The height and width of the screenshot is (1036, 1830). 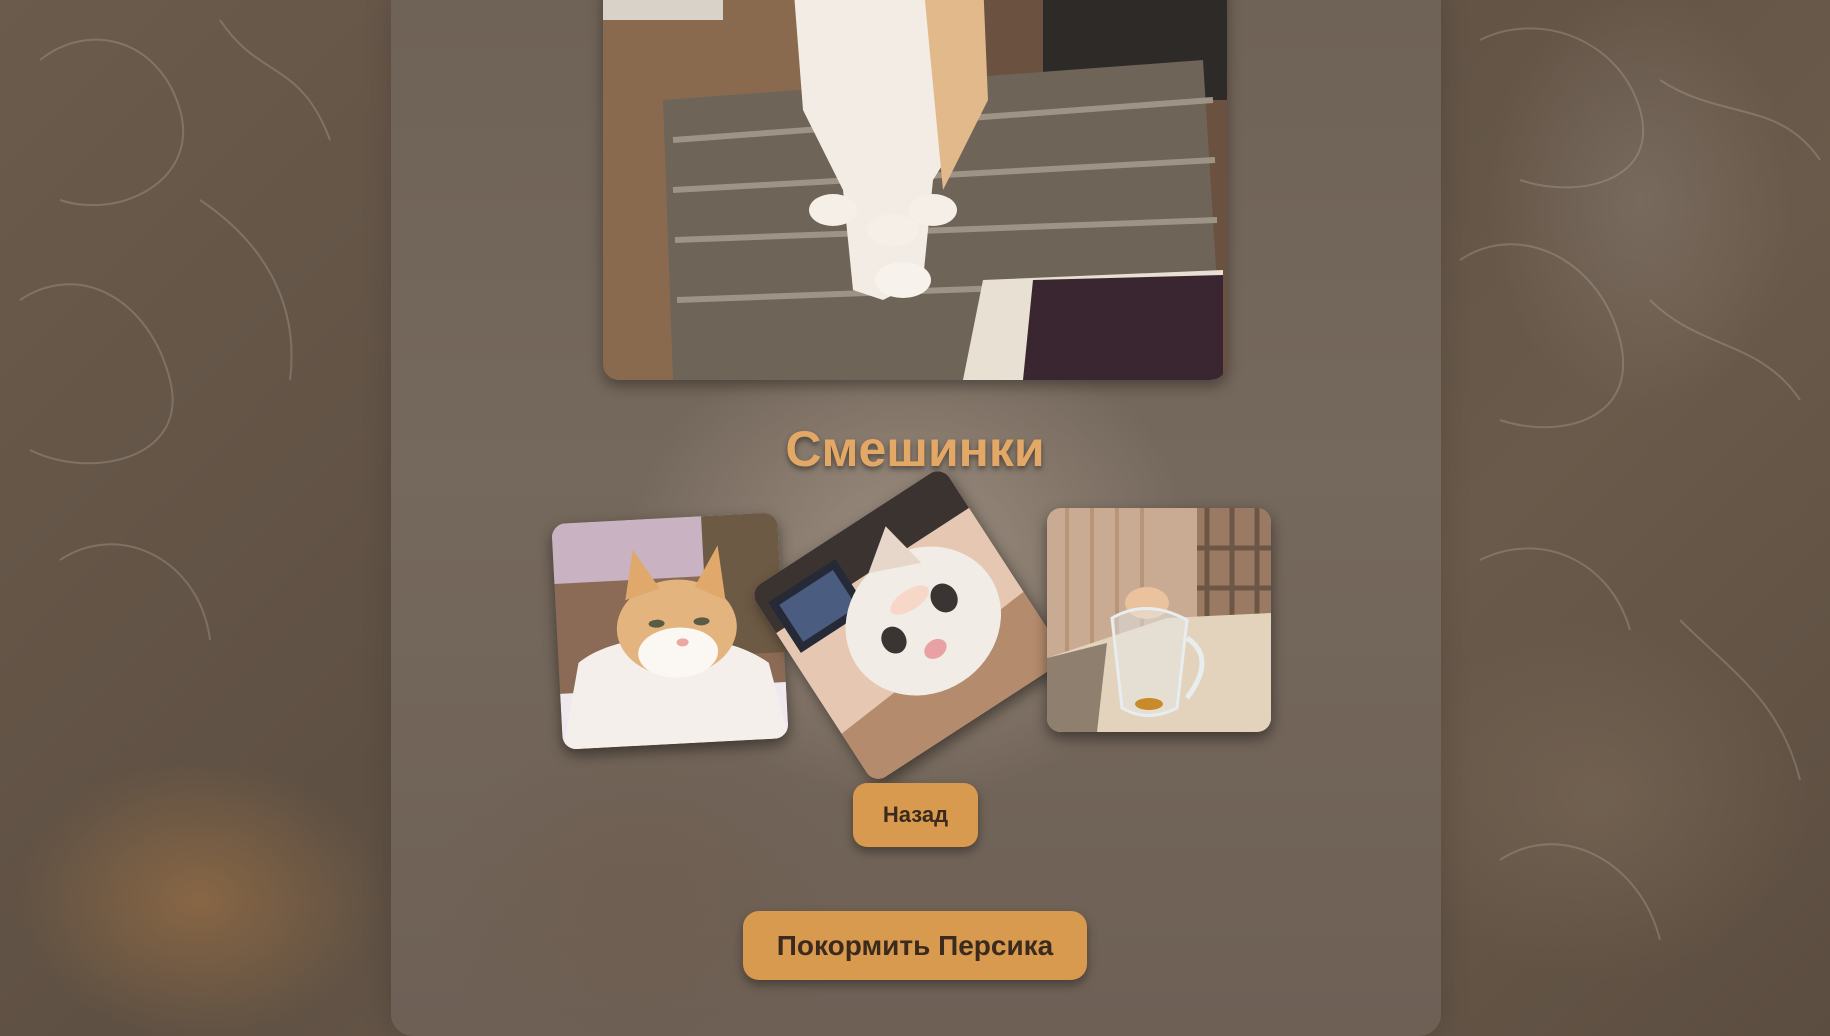 I want to click on cat-lying-photo, so click(x=670, y=631).